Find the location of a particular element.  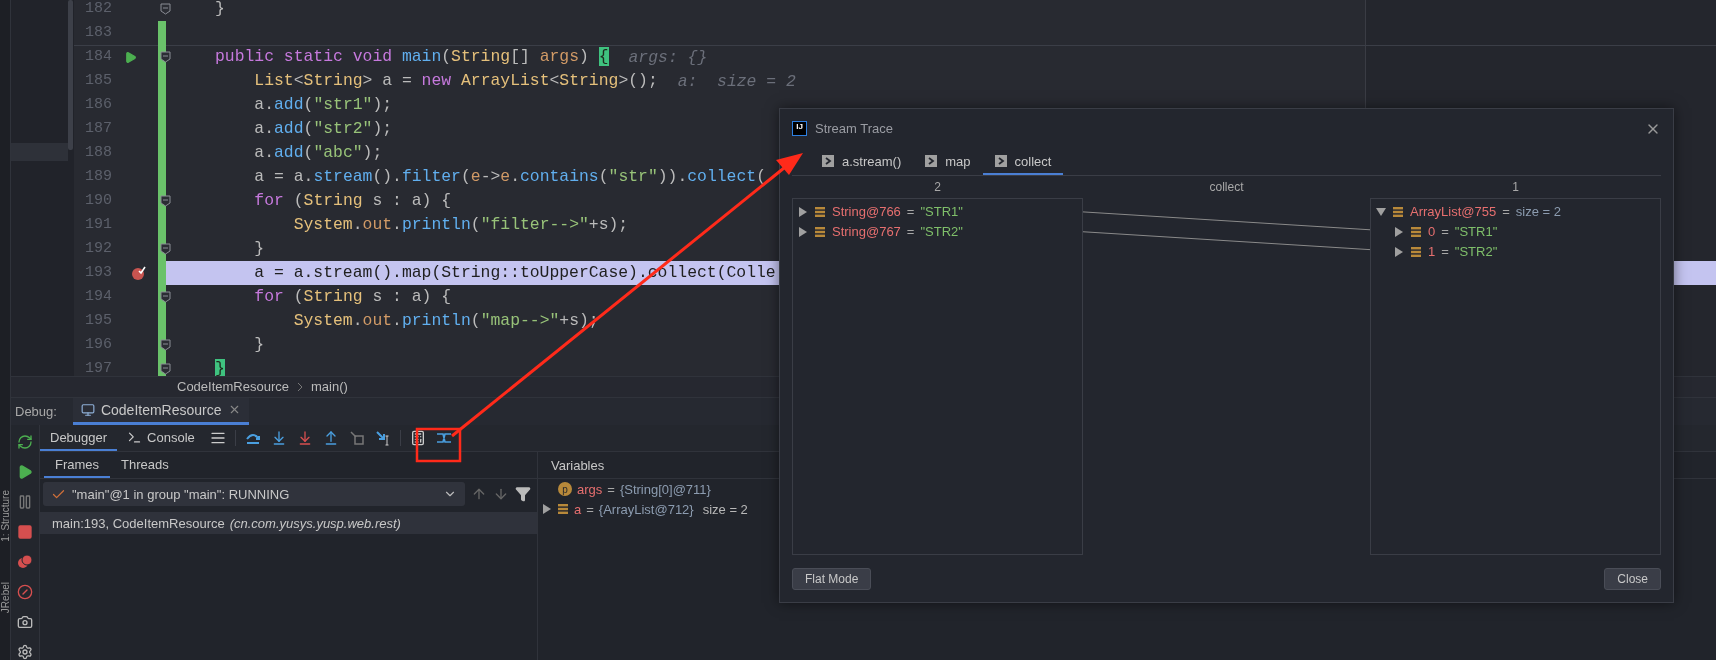

scrollbar is located at coordinates (70, 75).